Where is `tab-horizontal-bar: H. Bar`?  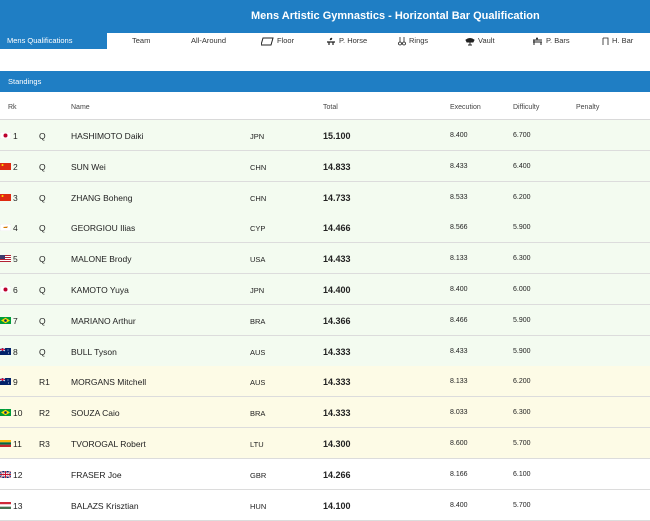
tab-horizontal-bar: H. Bar is located at coordinates (617, 41).